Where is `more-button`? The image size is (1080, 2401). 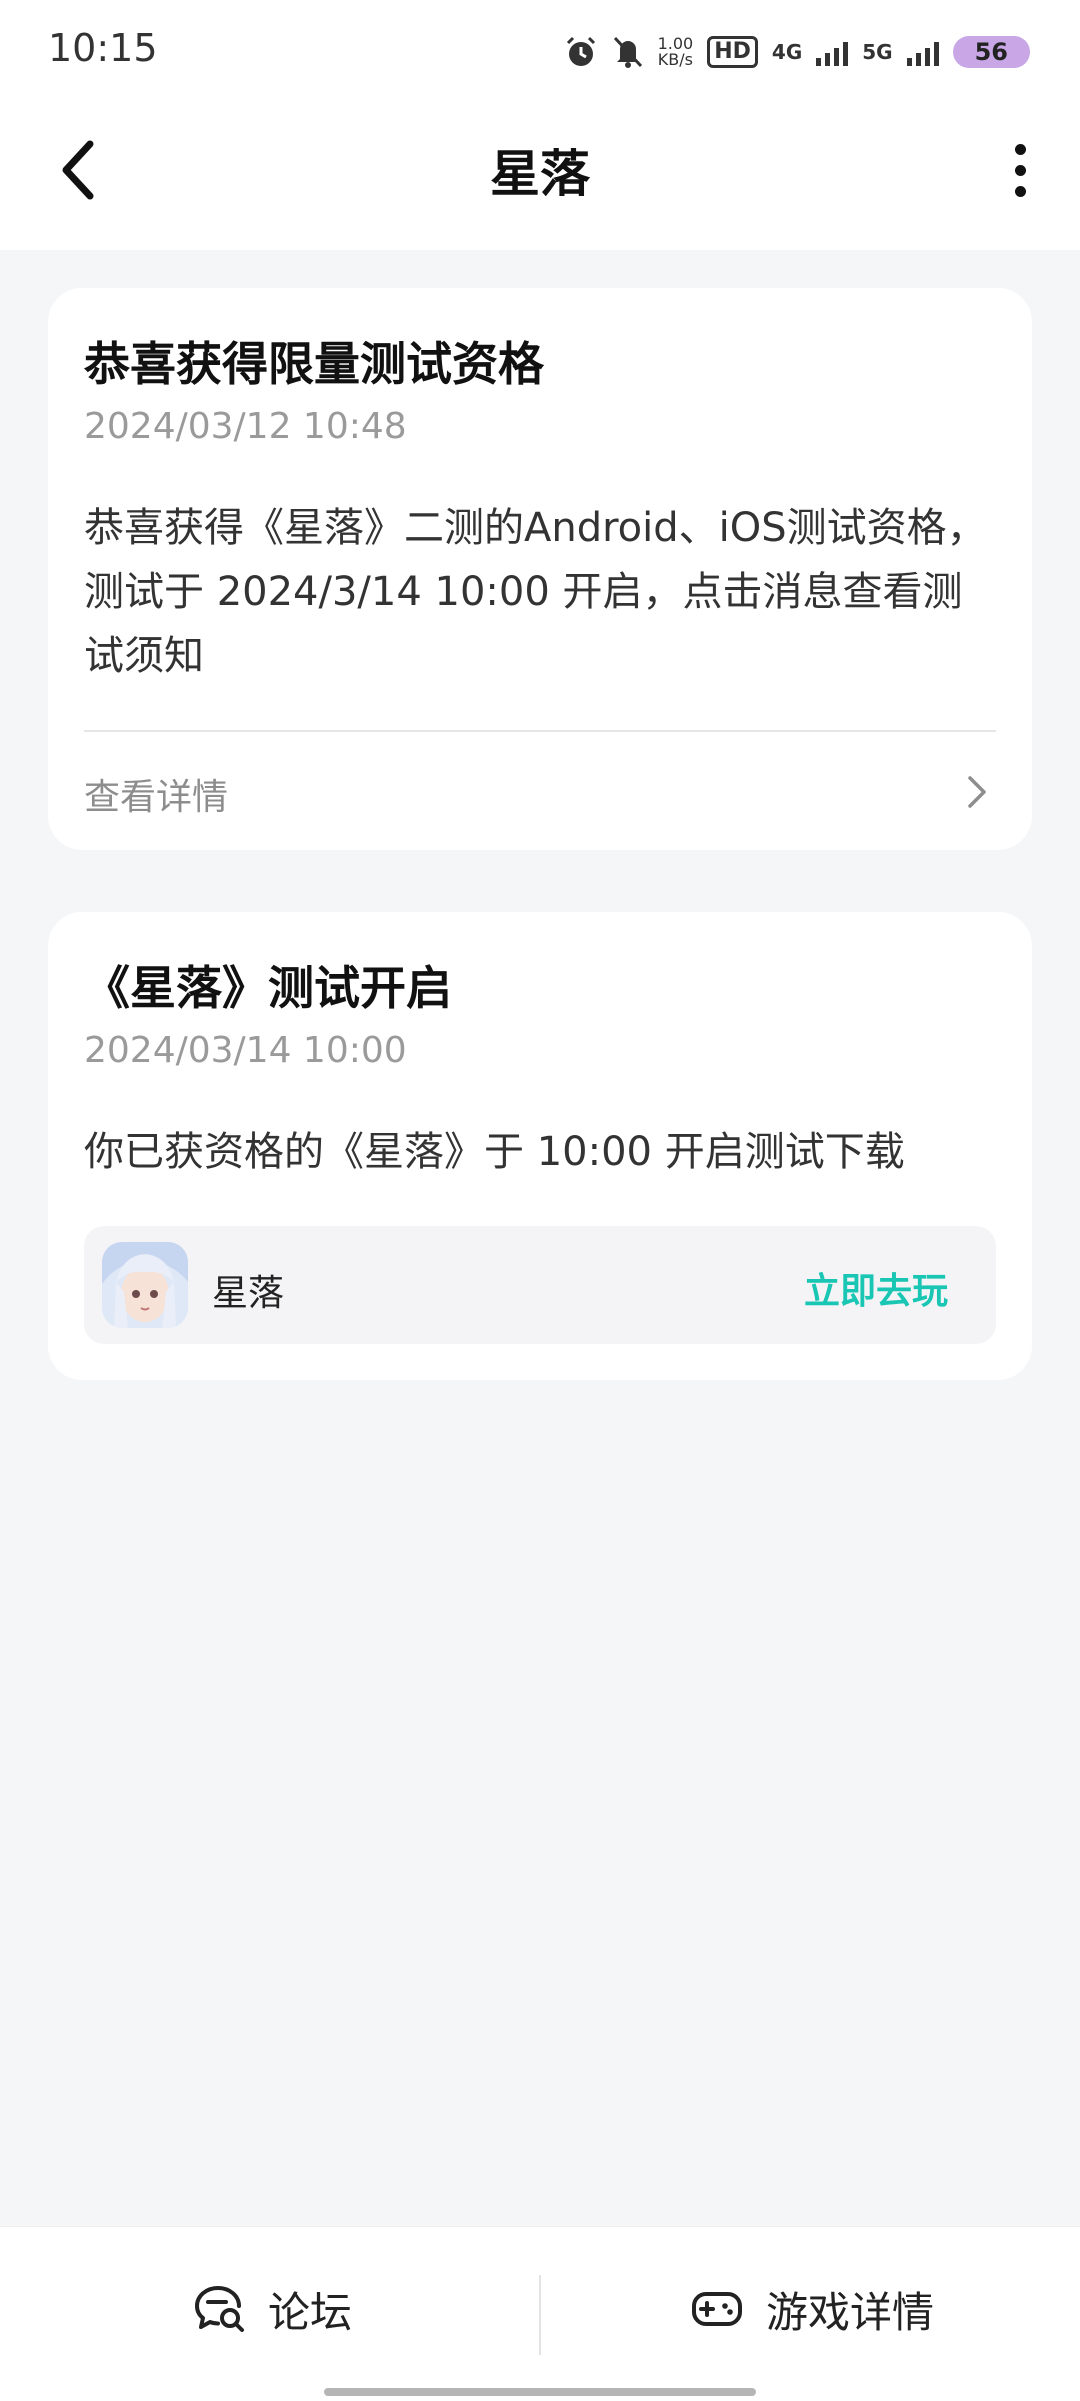
more-button is located at coordinates (1020, 170).